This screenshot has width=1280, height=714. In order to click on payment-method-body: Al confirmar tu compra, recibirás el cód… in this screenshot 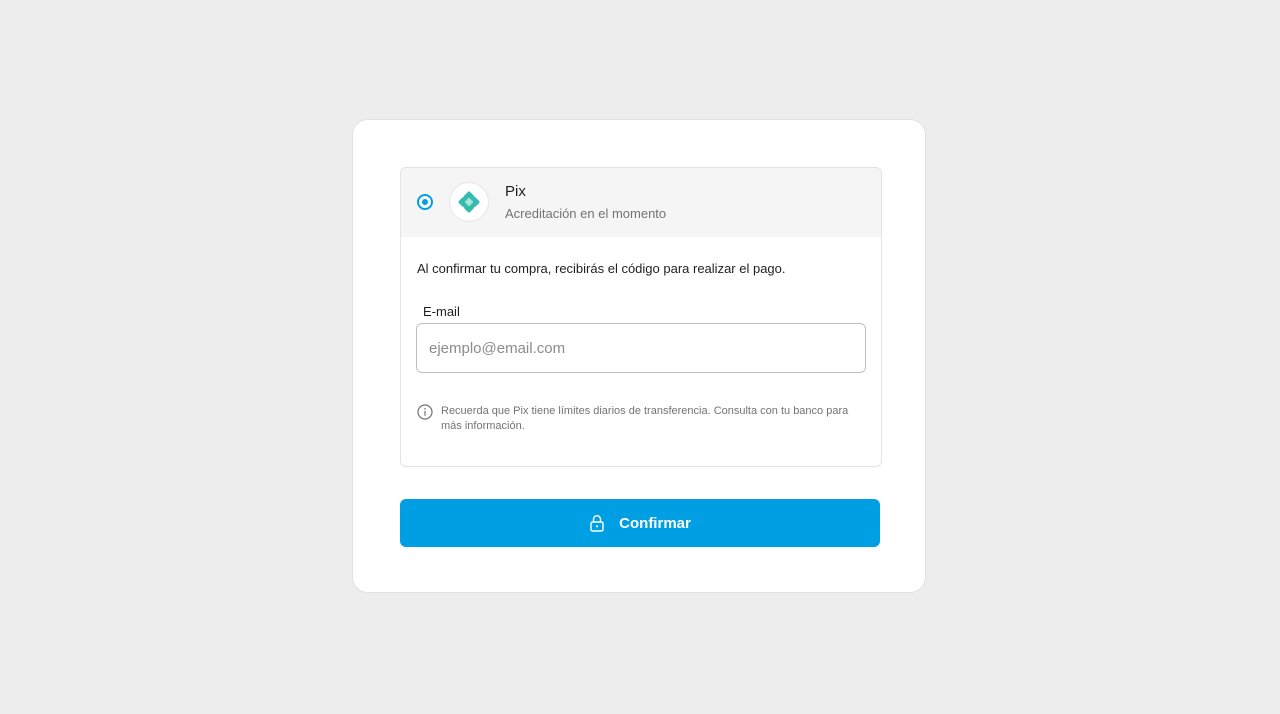, I will do `click(641, 351)`.